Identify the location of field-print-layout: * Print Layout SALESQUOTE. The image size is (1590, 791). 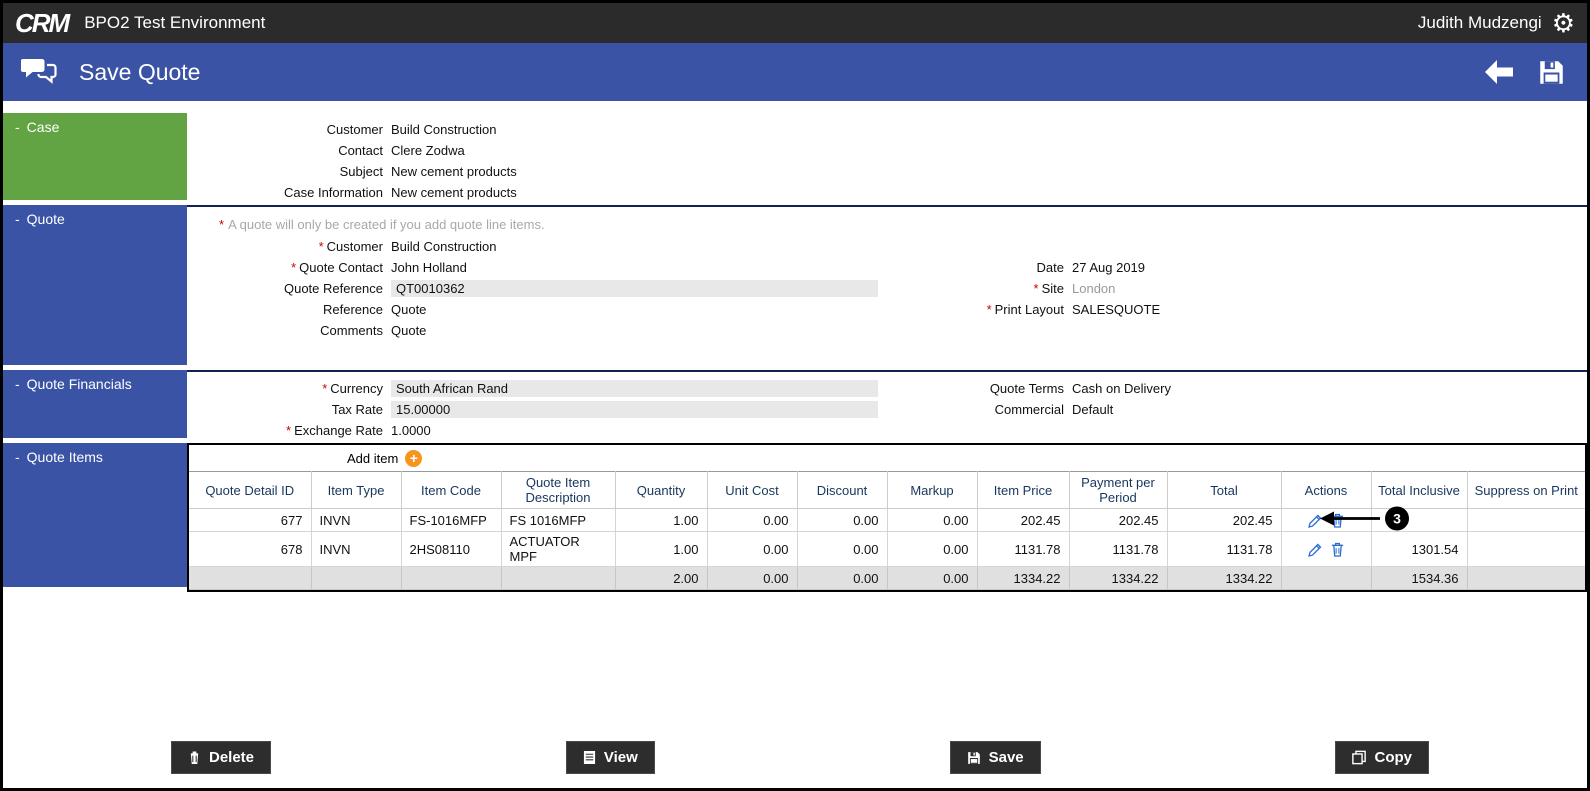
(1239, 309).